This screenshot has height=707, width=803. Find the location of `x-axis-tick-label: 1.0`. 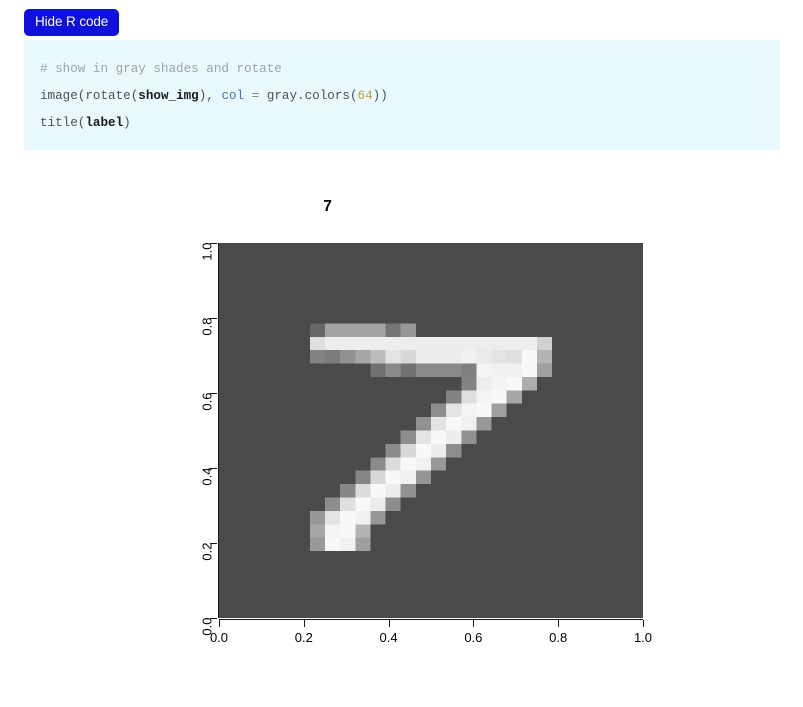

x-axis-tick-label: 1.0 is located at coordinates (643, 637).